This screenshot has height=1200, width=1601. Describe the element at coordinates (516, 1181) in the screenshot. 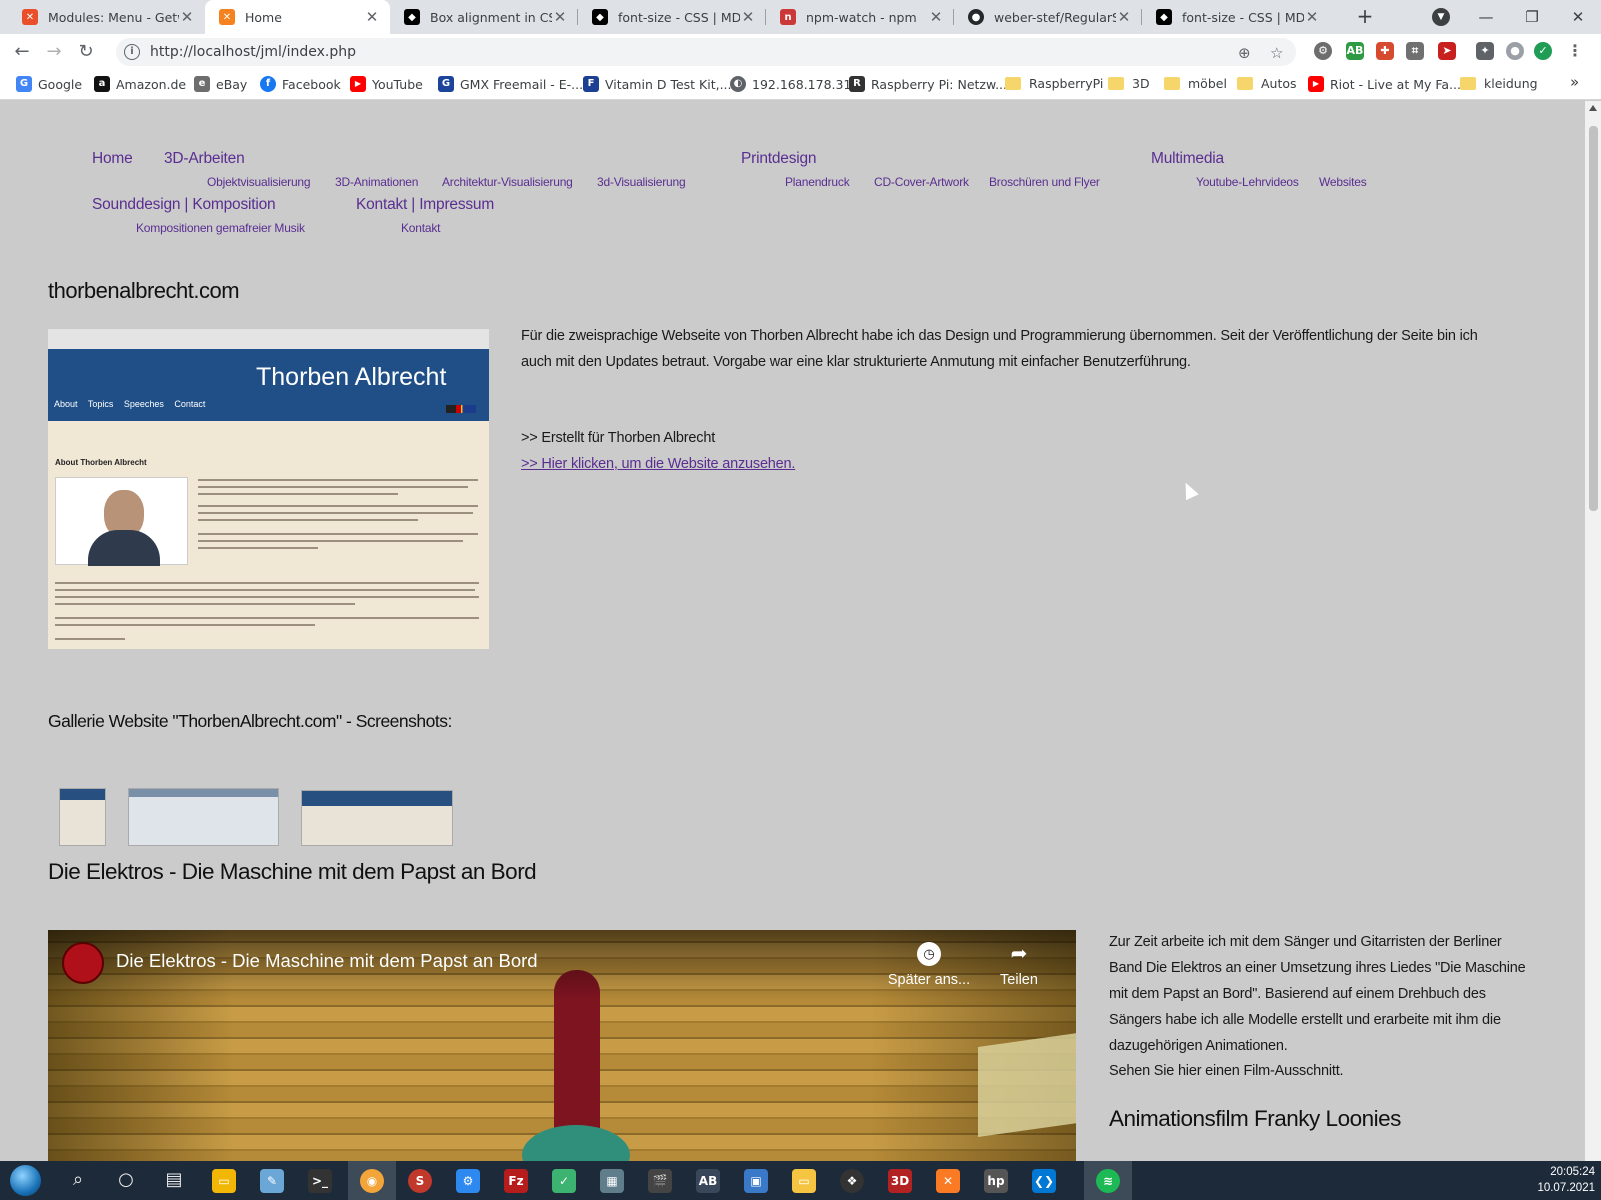

I see `filezilla-icon: Fz` at that location.